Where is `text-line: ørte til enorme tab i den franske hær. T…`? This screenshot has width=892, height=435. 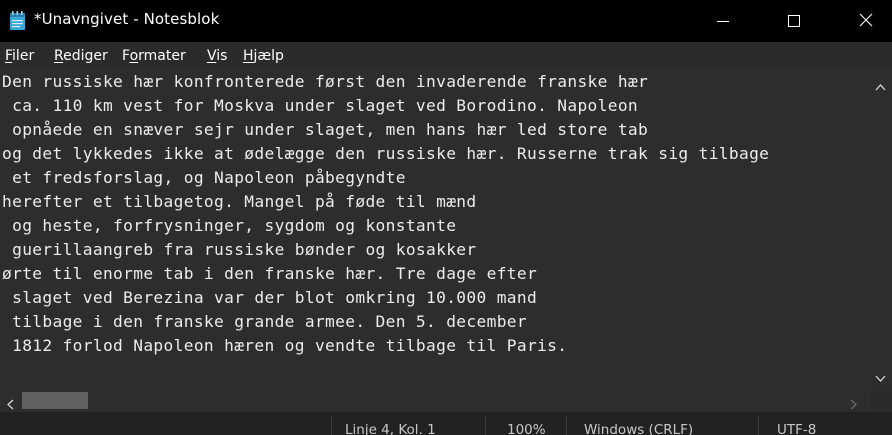
text-line: ørte til enorme tab i den franske hær. T… is located at coordinates (270, 273).